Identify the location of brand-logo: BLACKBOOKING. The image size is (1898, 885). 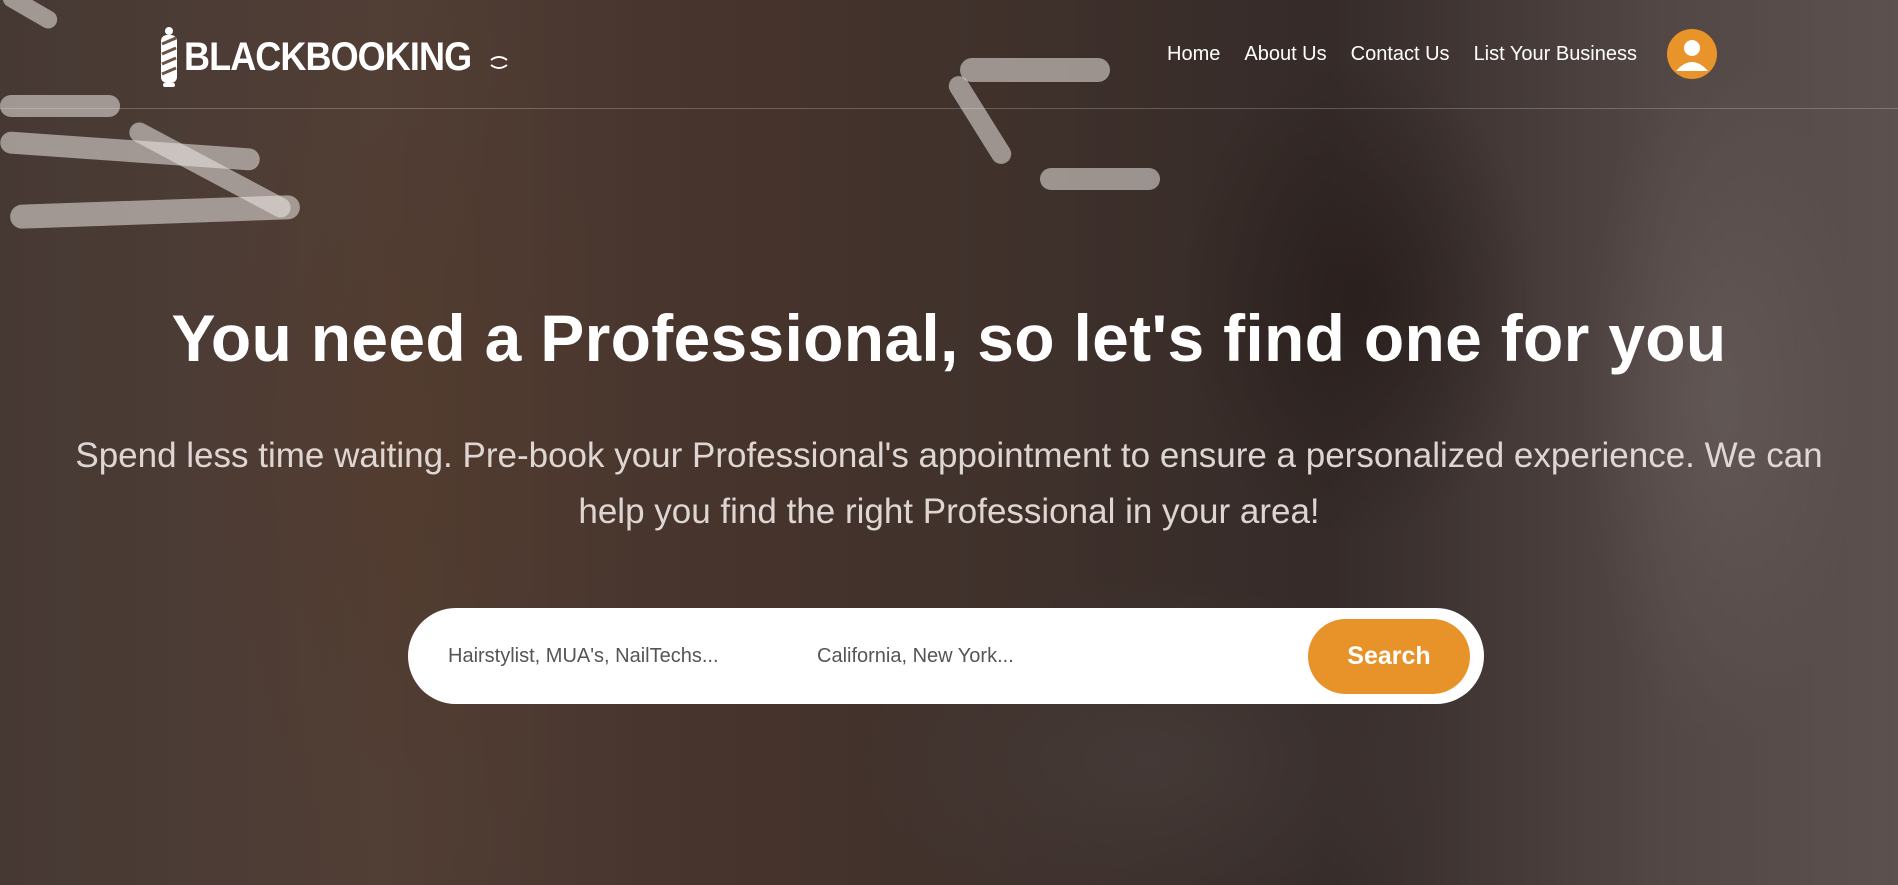
(333, 57).